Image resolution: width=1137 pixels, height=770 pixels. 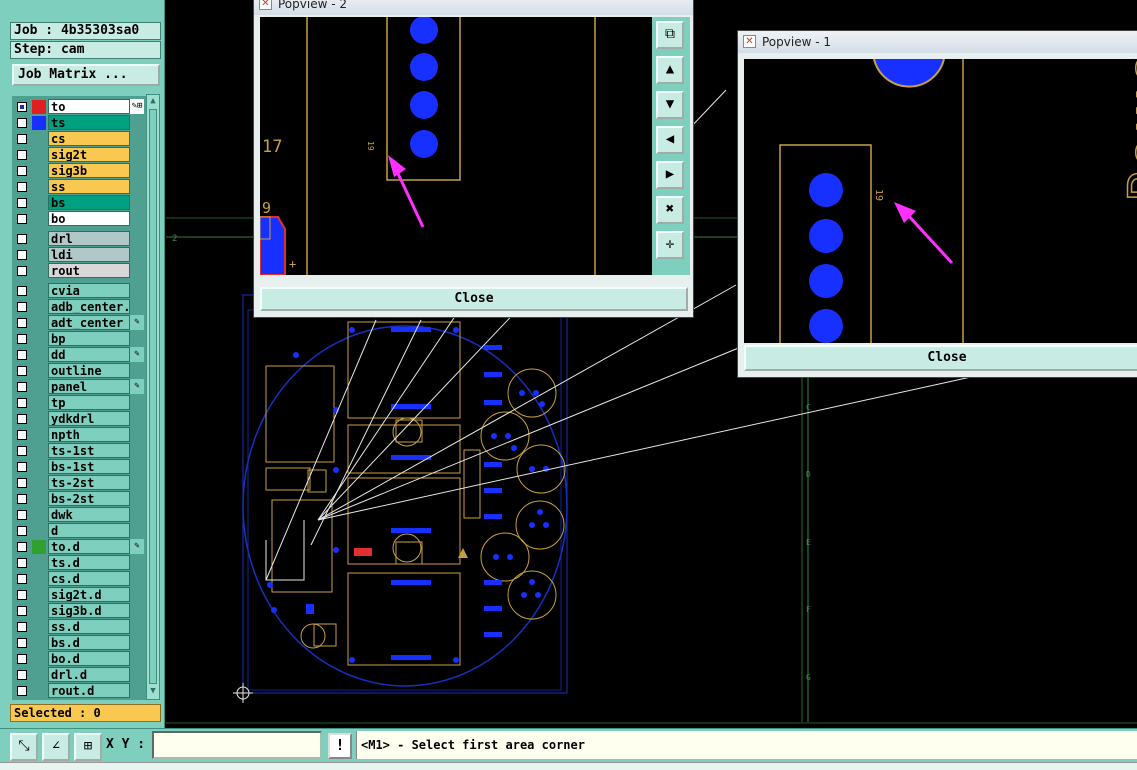 I want to click on popview-2-close-button: Close, so click(x=474, y=299).